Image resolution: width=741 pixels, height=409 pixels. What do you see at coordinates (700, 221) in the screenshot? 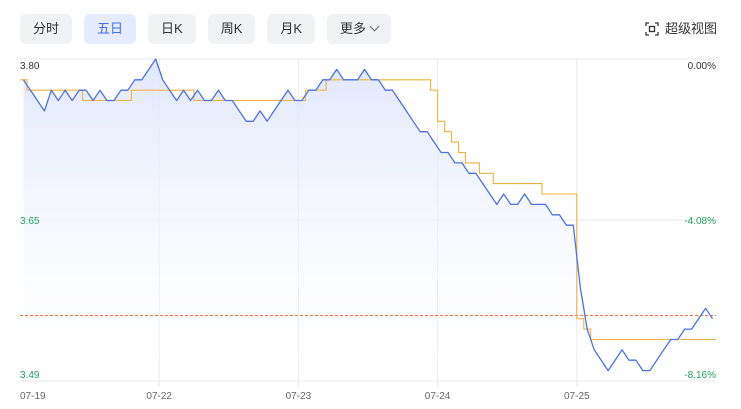
I see `y-tick-label-right: -4.08%` at bounding box center [700, 221].